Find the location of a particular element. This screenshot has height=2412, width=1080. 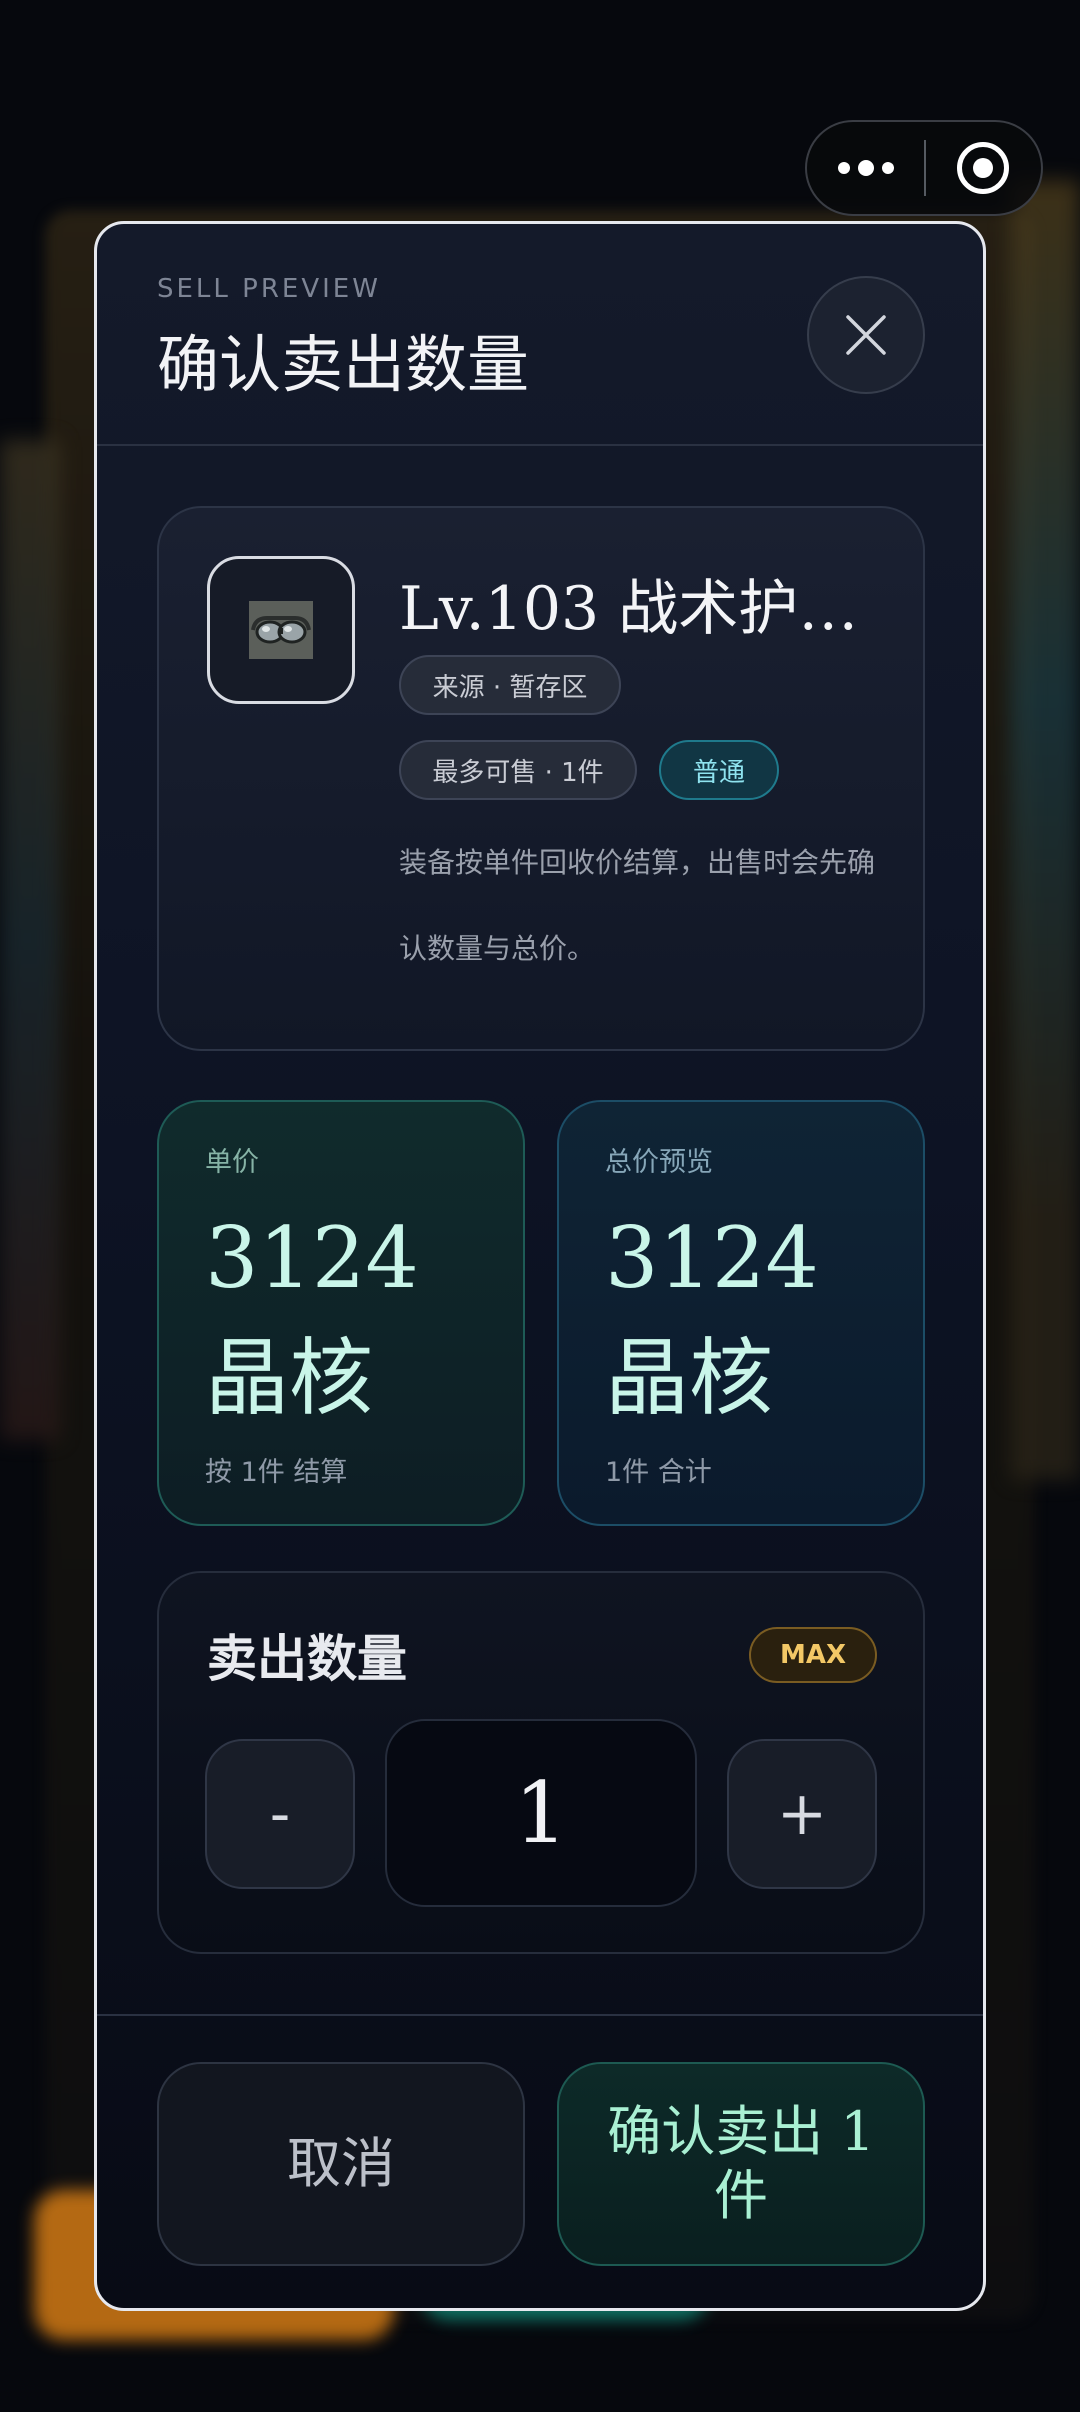

quantity-title: 卖出数量 is located at coordinates (307, 1659).